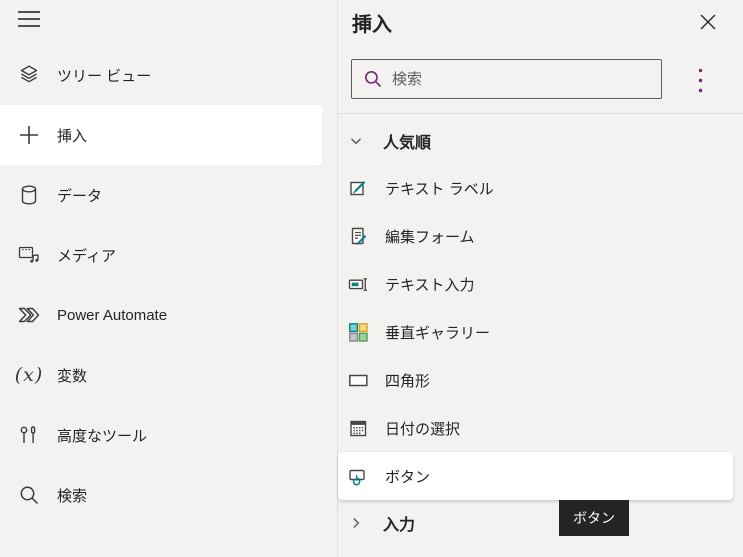  I want to click on control-search-input, so click(522, 79).